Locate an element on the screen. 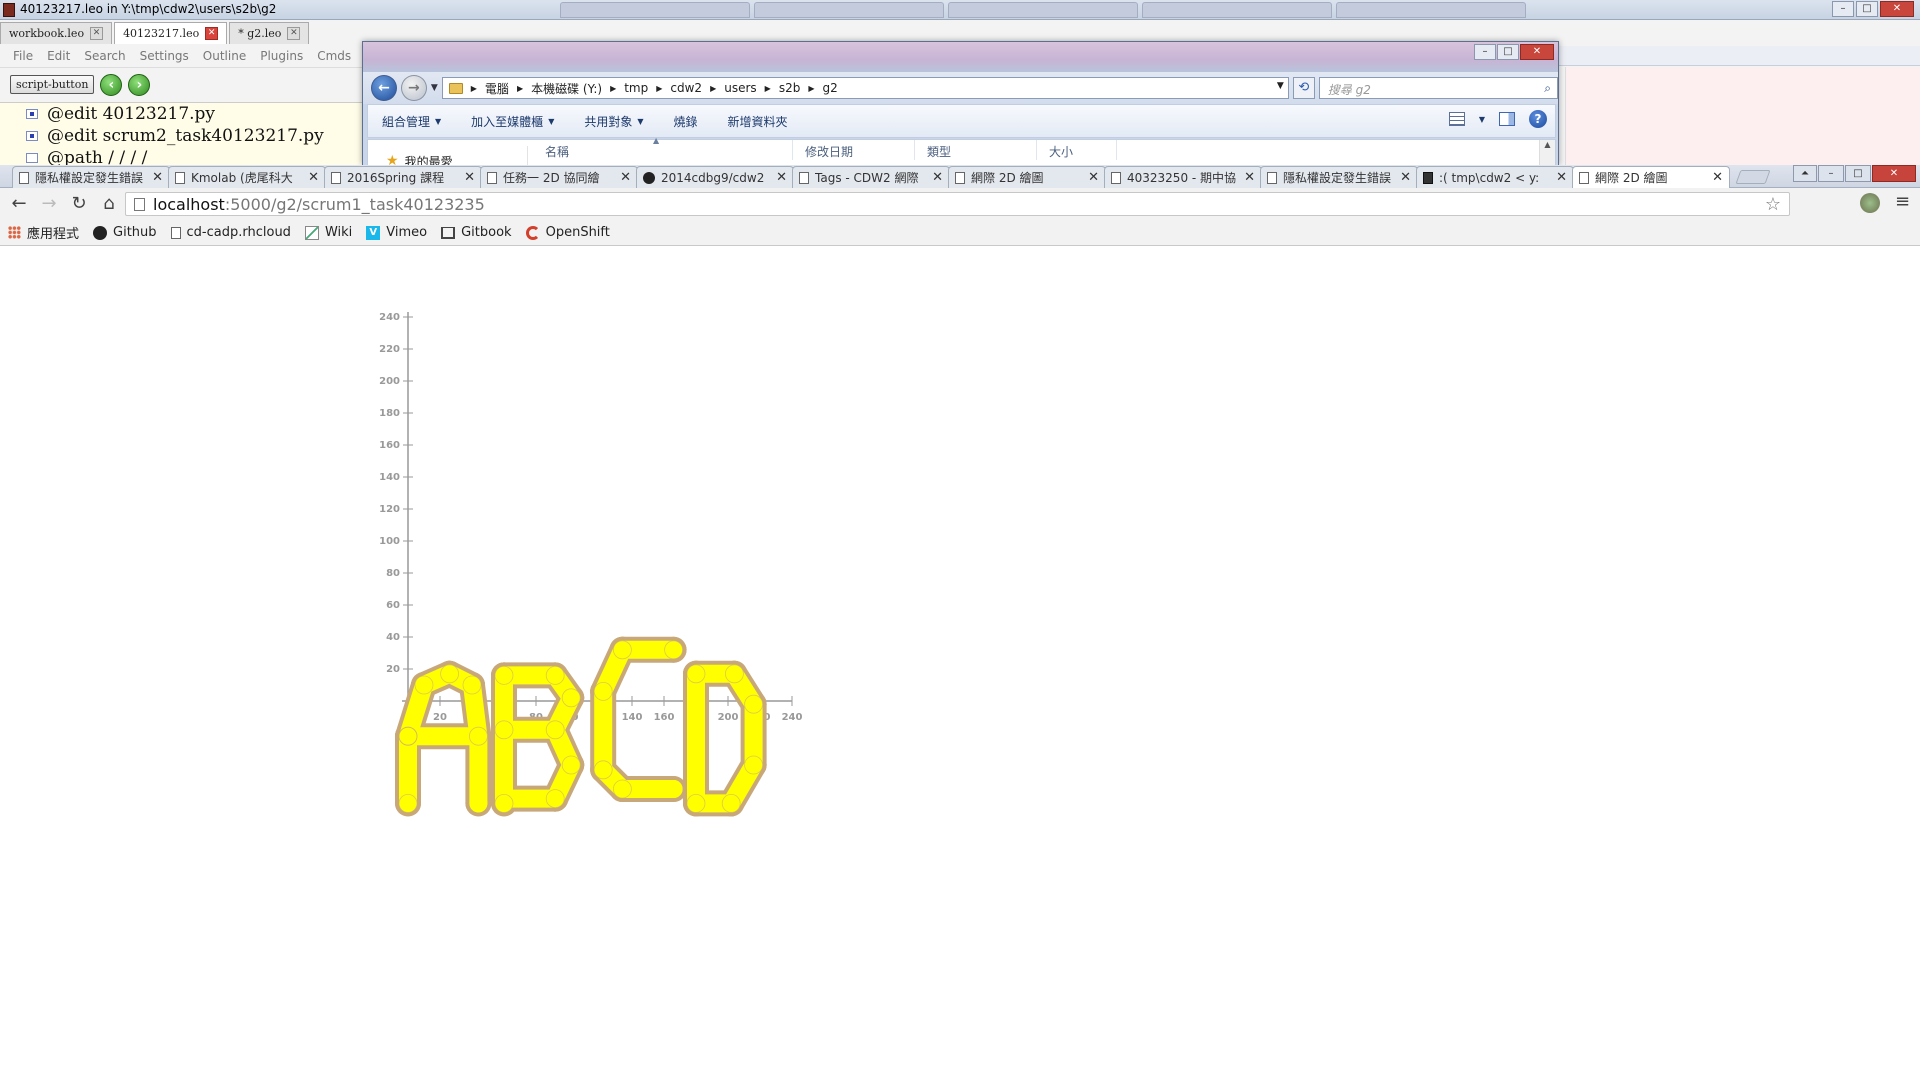 The height and width of the screenshot is (1080, 1920). home-icon: ⌂ is located at coordinates (109, 204).